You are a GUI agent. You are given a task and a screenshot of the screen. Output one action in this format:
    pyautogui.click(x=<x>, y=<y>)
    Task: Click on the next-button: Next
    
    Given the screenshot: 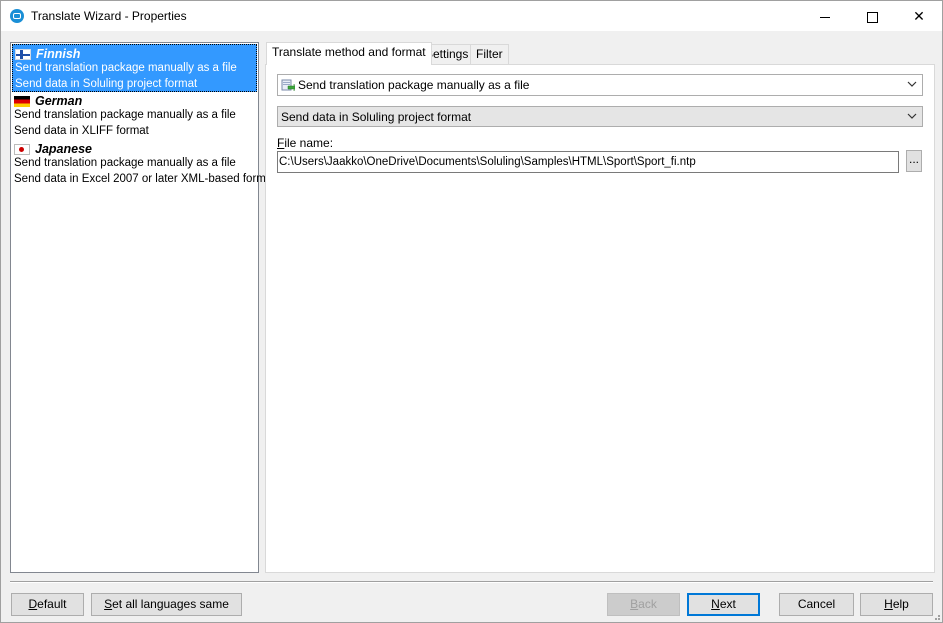 What is the action you would take?
    pyautogui.click(x=723, y=604)
    